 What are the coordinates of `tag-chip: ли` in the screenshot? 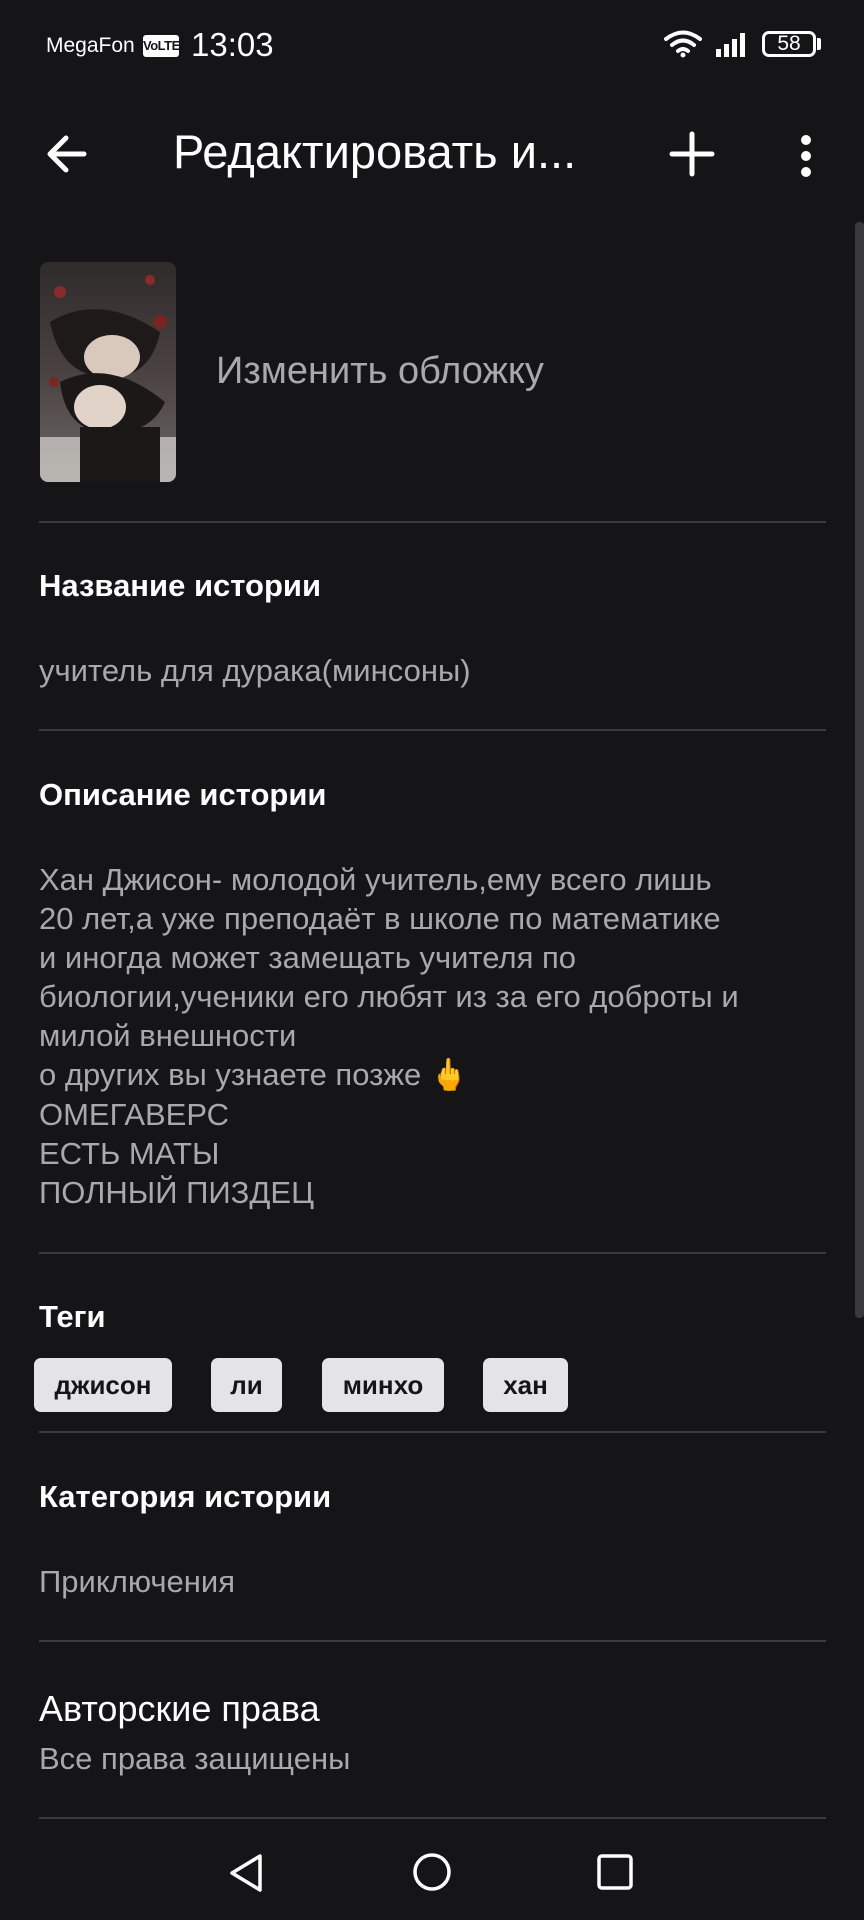 It's located at (246, 1385).